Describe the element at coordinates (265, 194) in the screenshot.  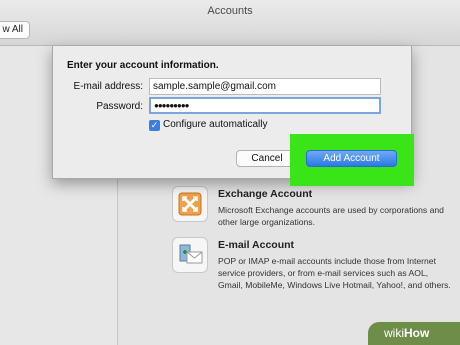
I see `exchange-account-title: Exchange Account` at that location.